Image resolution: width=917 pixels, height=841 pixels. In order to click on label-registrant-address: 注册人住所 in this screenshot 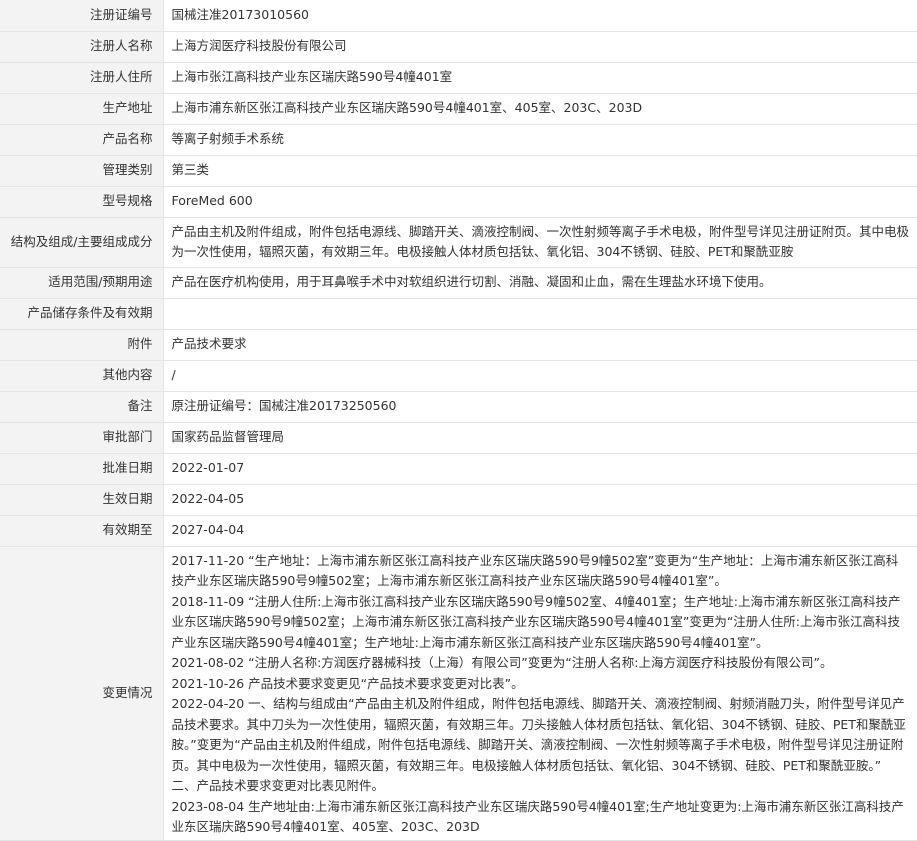, I will do `click(82, 78)`.